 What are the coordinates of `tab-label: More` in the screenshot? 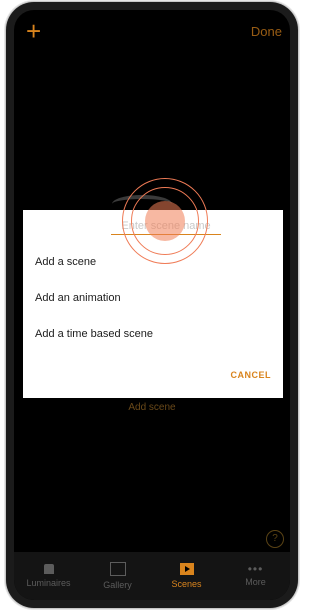 It's located at (255, 582).